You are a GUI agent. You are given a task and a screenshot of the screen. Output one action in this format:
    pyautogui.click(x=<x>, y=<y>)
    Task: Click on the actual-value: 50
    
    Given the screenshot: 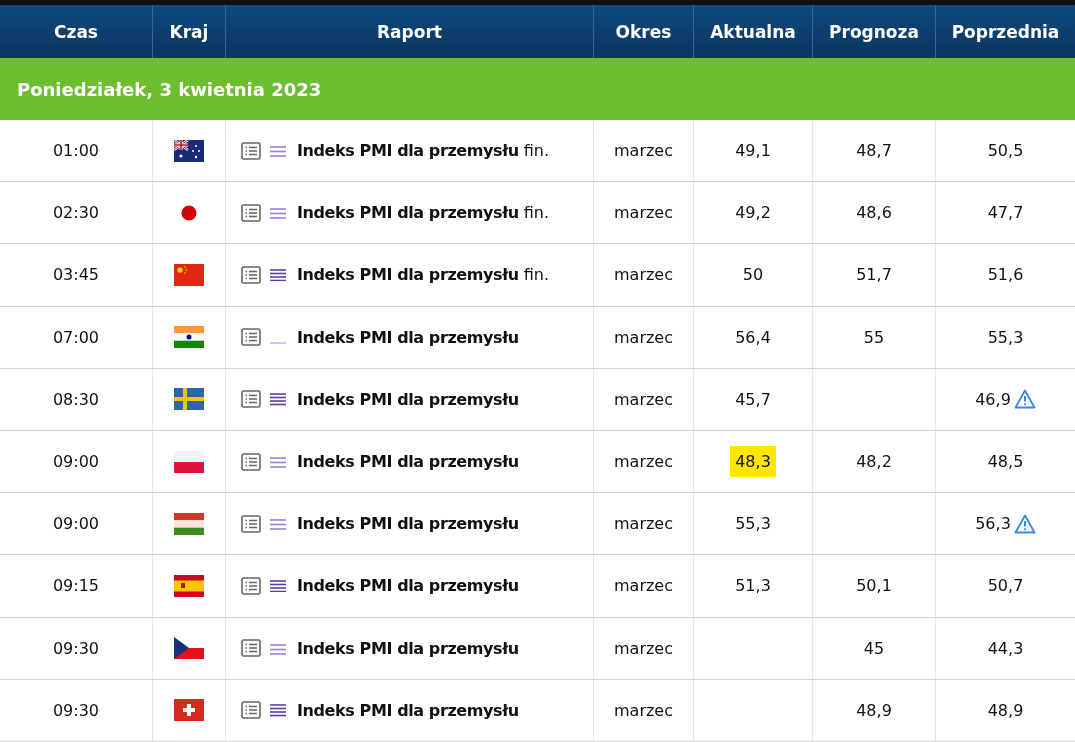 What is the action you would take?
    pyautogui.click(x=753, y=275)
    